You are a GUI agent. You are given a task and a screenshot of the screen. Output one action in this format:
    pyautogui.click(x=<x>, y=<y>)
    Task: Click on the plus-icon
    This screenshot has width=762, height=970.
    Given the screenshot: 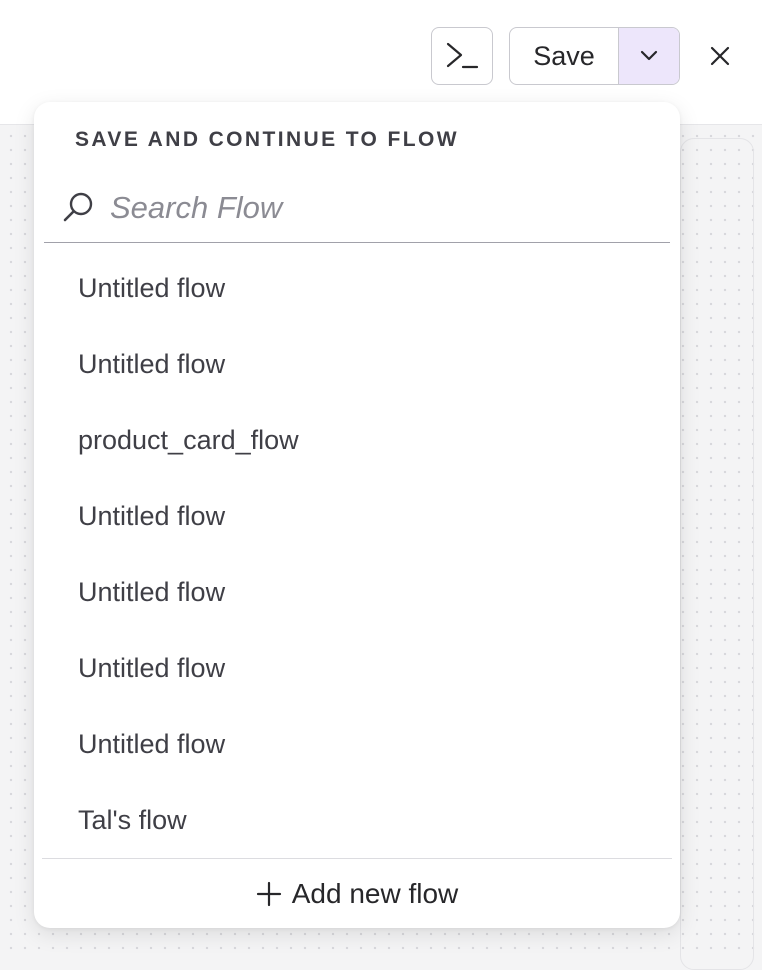 What is the action you would take?
    pyautogui.click(x=269, y=894)
    